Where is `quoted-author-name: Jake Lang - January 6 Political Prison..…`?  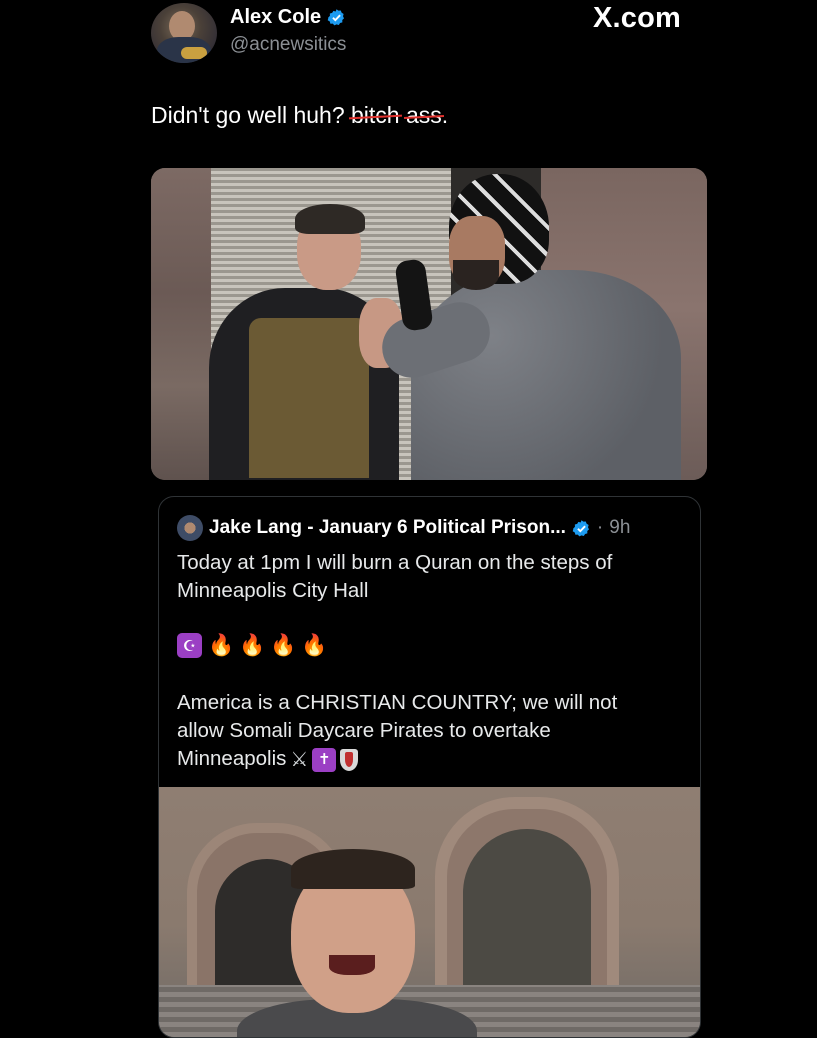 quoted-author-name: Jake Lang - January 6 Political Prison..… is located at coordinates (387, 528).